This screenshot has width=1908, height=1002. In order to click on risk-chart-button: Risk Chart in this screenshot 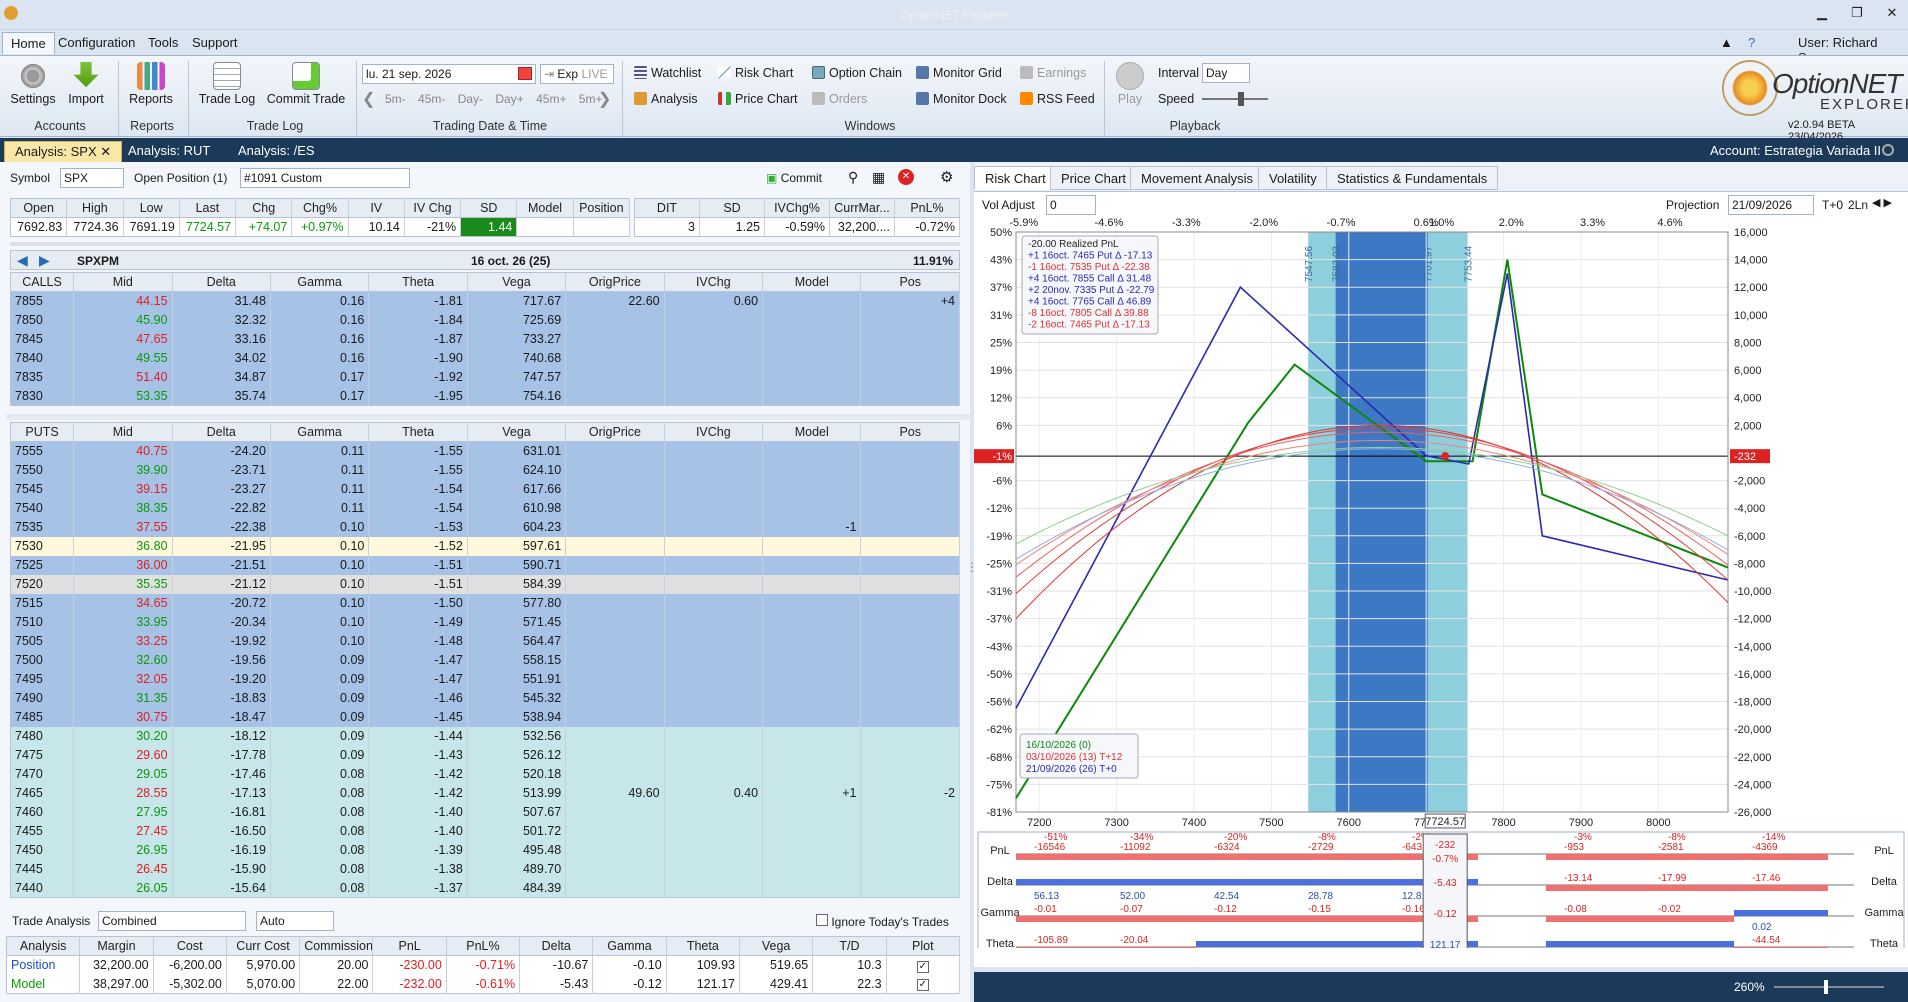, I will do `click(755, 73)`.